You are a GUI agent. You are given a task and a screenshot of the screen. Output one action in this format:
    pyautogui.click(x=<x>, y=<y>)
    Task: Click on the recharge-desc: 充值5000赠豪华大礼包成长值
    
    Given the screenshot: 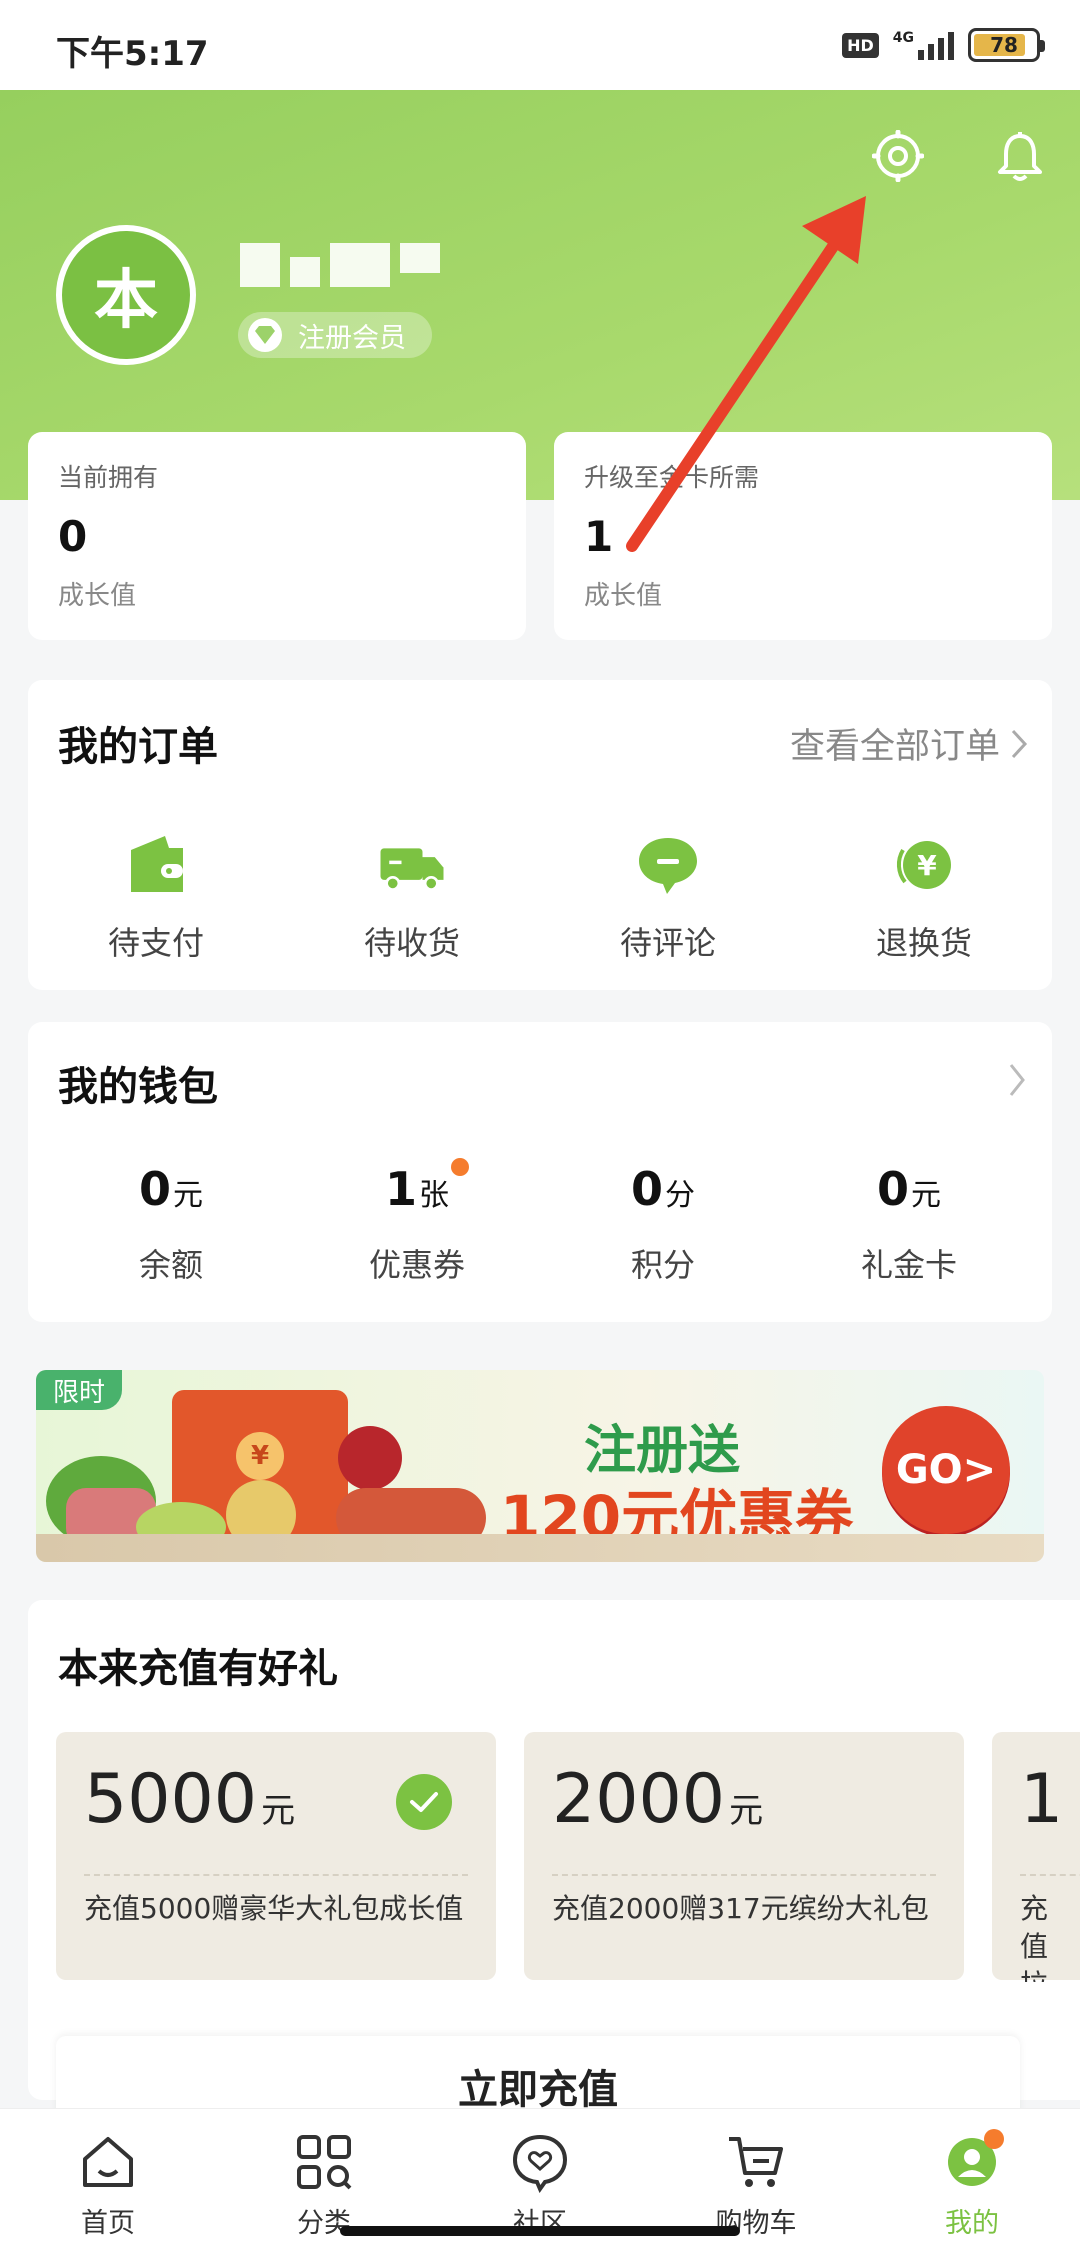 What is the action you would take?
    pyautogui.click(x=274, y=1908)
    